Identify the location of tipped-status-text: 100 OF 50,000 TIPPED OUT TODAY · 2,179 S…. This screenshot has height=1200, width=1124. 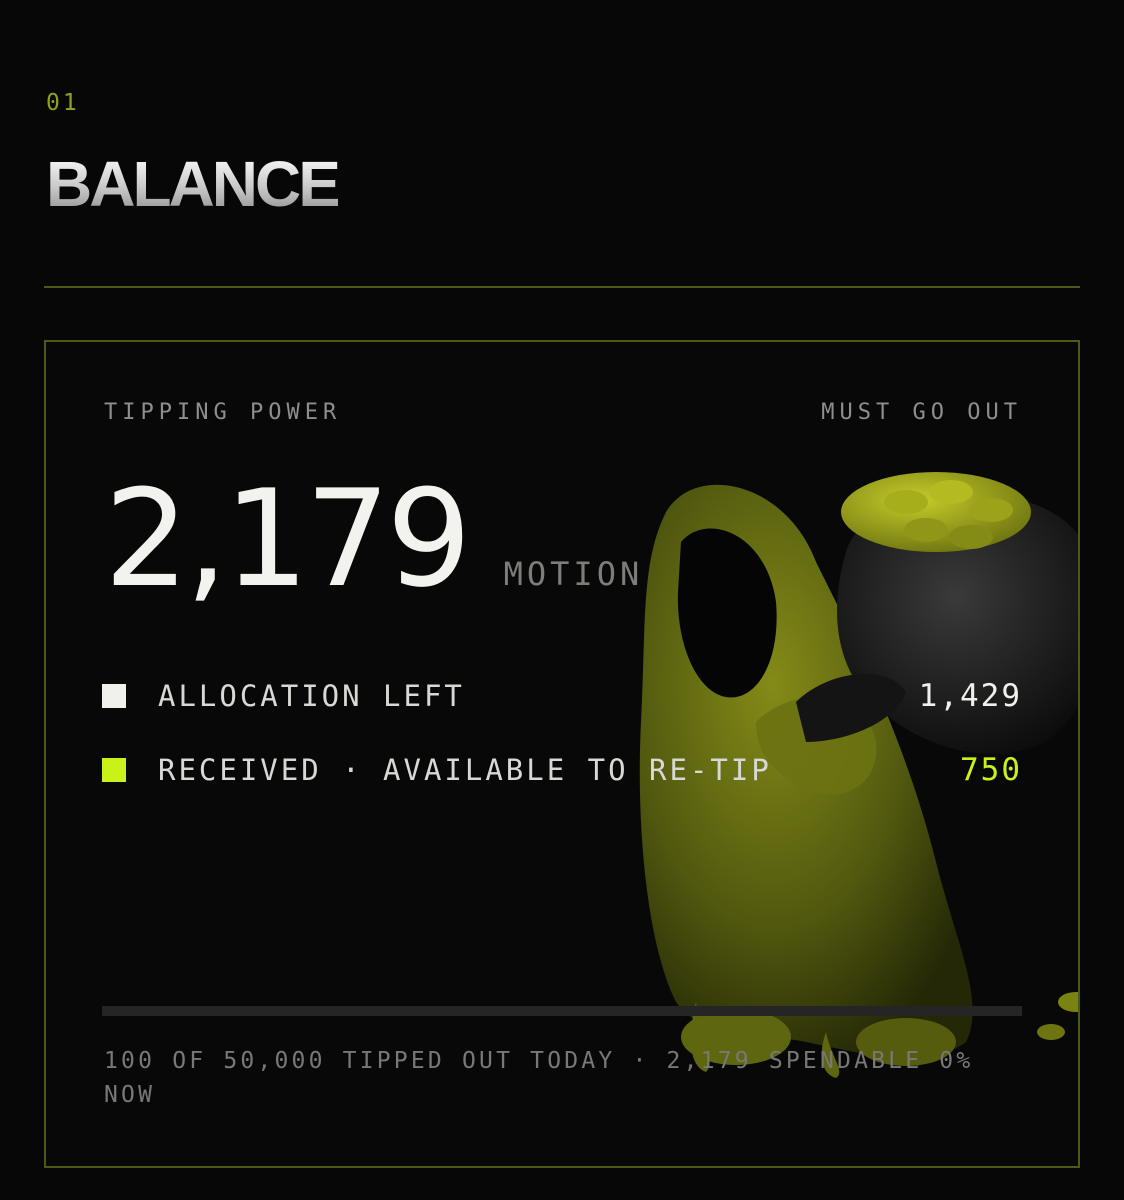
(539, 1078).